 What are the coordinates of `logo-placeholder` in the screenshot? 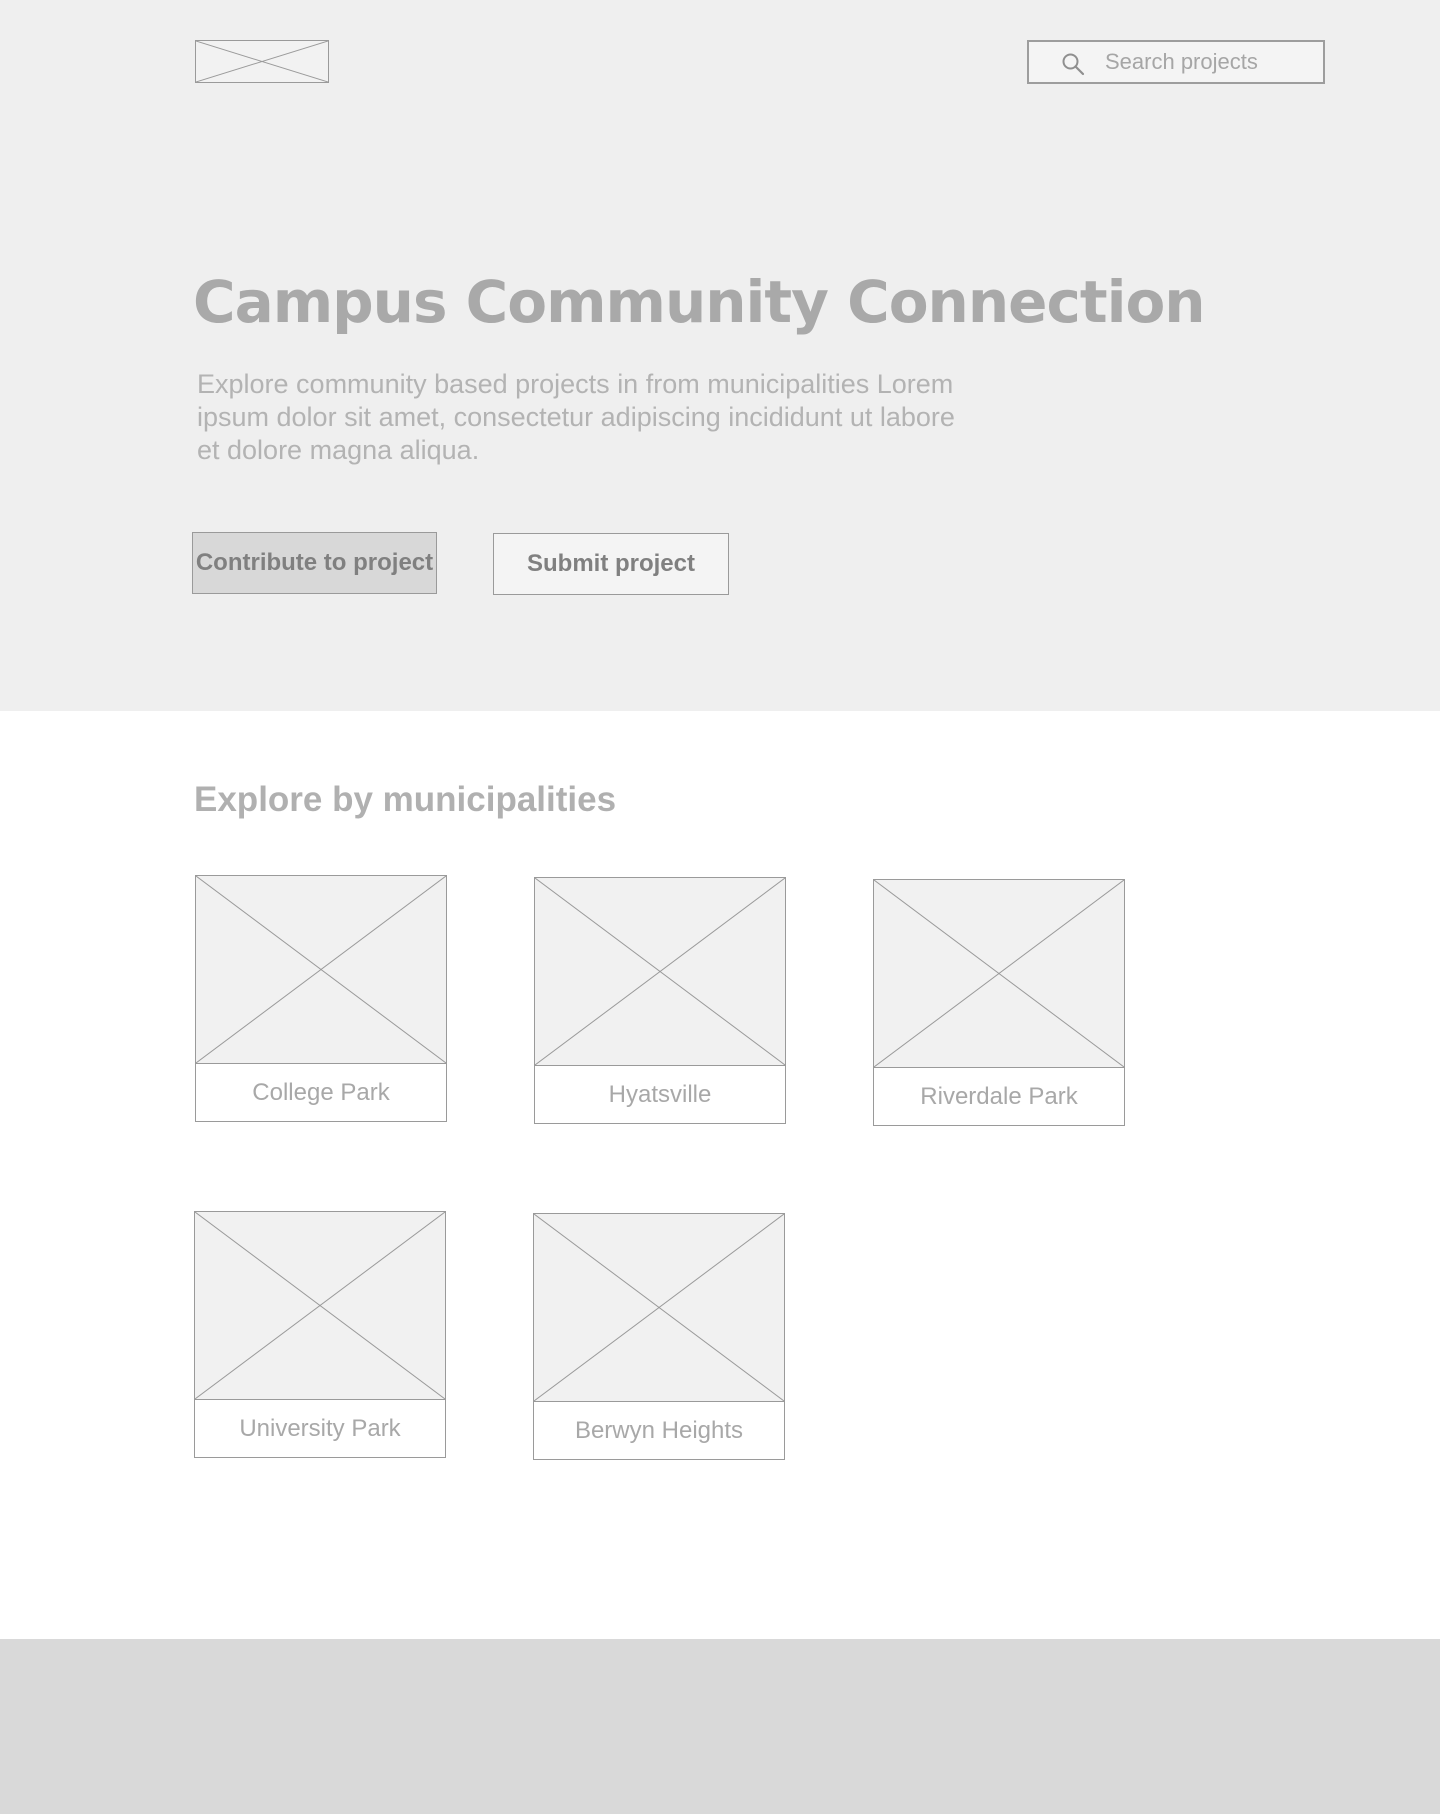 It's located at (262, 61).